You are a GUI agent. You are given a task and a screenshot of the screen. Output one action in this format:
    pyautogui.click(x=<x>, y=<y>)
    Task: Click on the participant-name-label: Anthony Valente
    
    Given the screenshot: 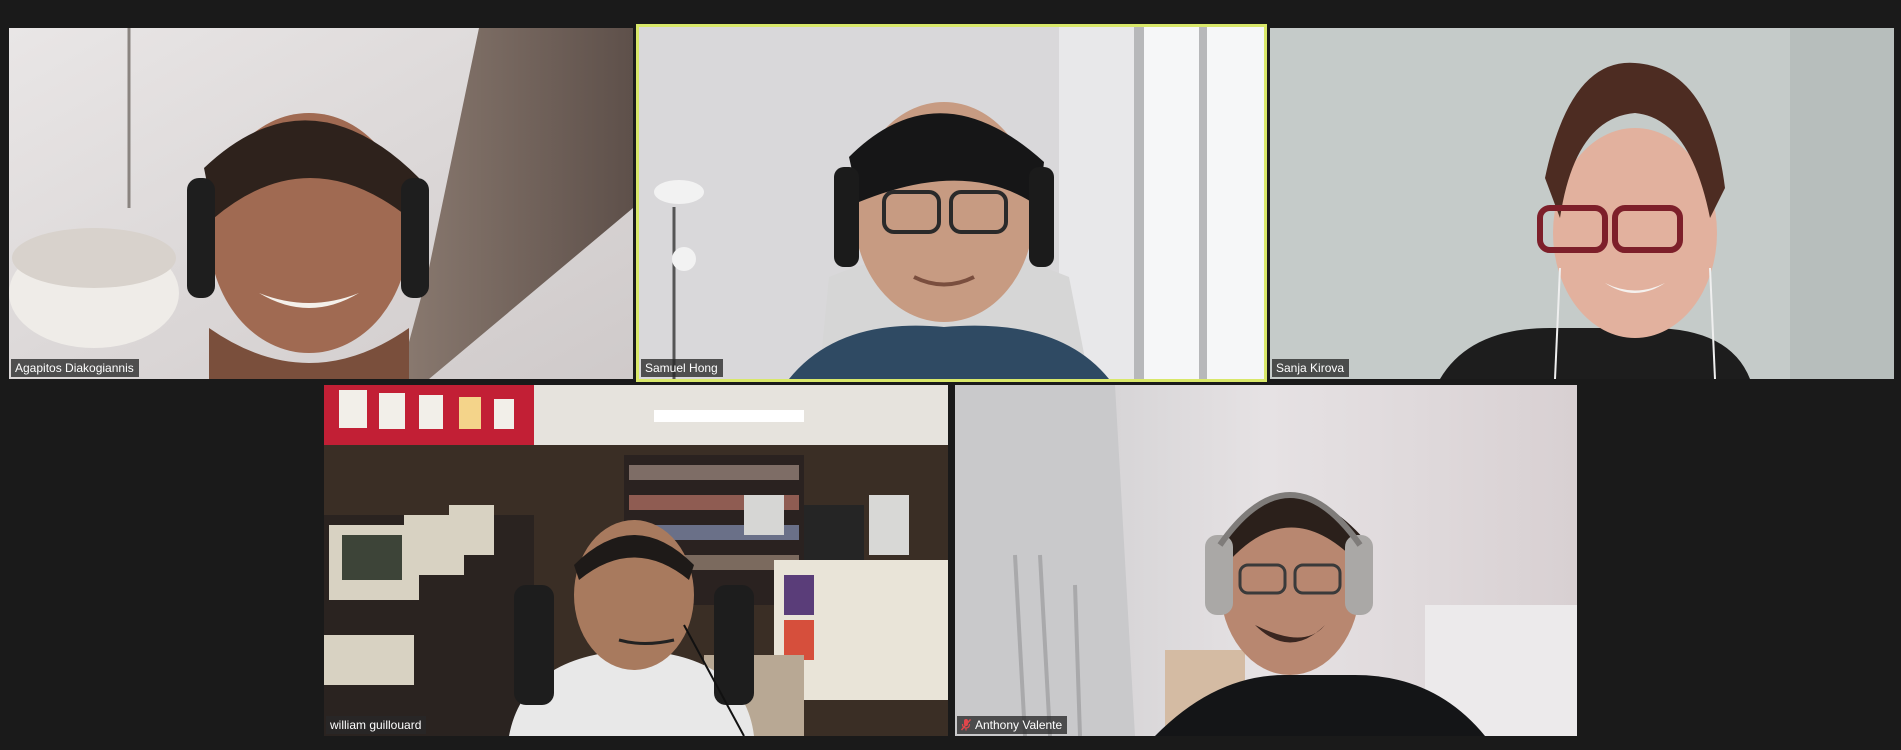 What is the action you would take?
    pyautogui.click(x=1012, y=725)
    